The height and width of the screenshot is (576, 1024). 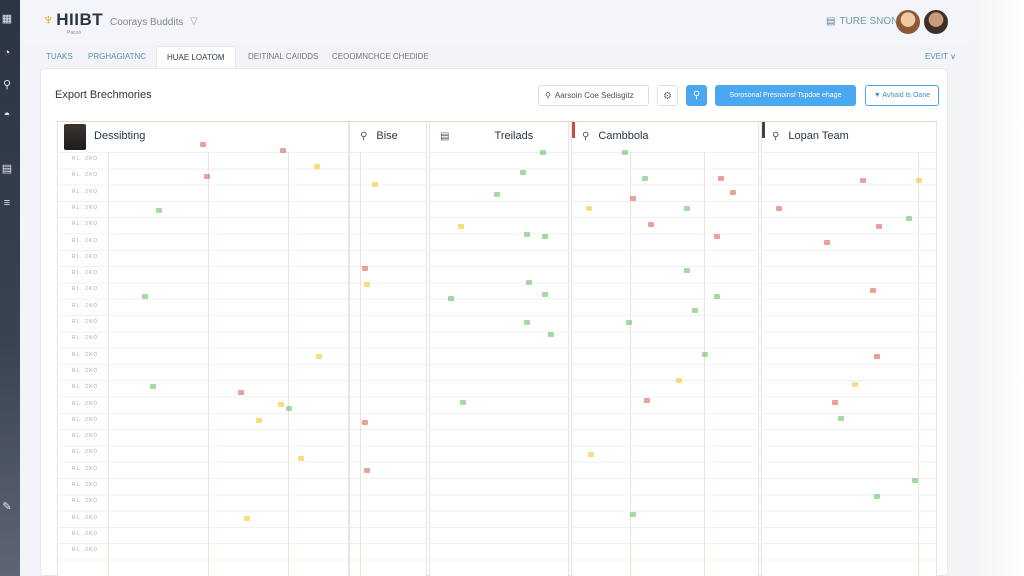 I want to click on team-link: ▤ TURE SNON, so click(x=862, y=21).